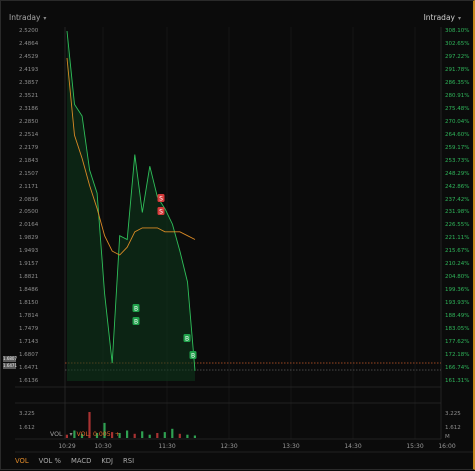 This screenshot has height=471, width=475. Describe the element at coordinates (117, 434) in the screenshot. I see `add-icon: +` at that location.